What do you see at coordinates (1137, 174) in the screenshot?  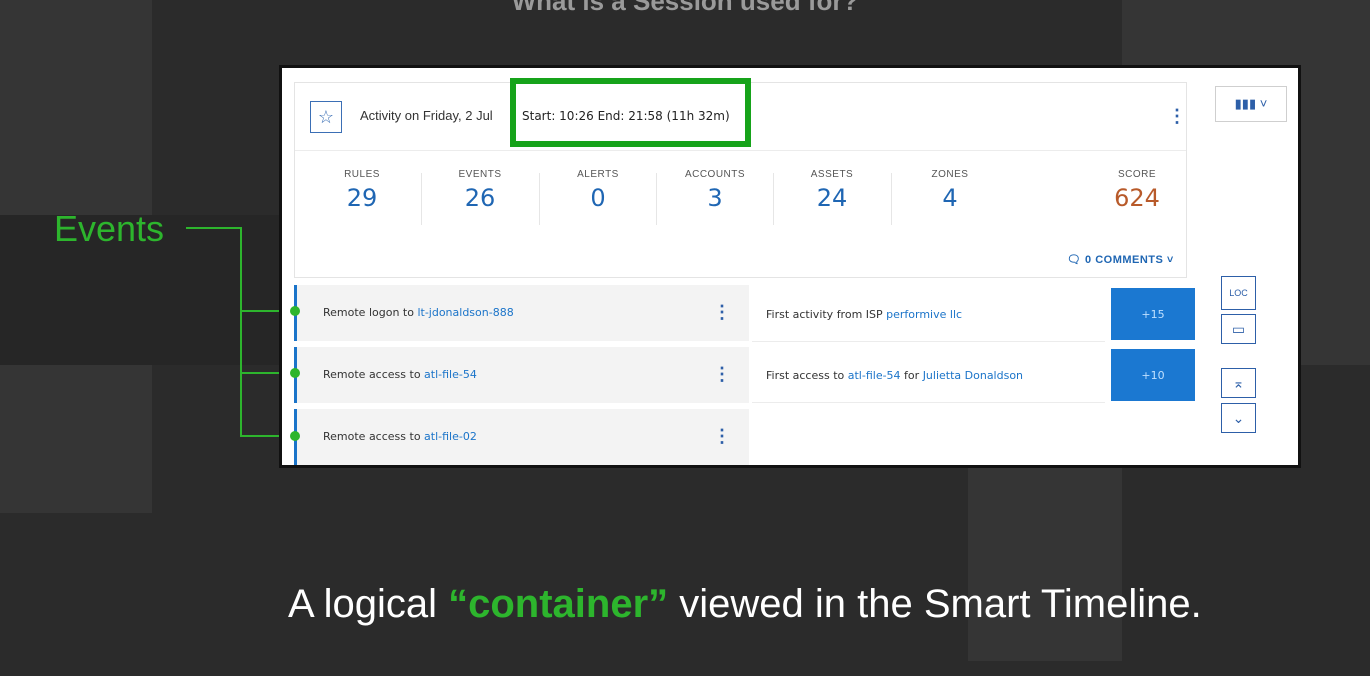 I see `stat-label: SCORE` at bounding box center [1137, 174].